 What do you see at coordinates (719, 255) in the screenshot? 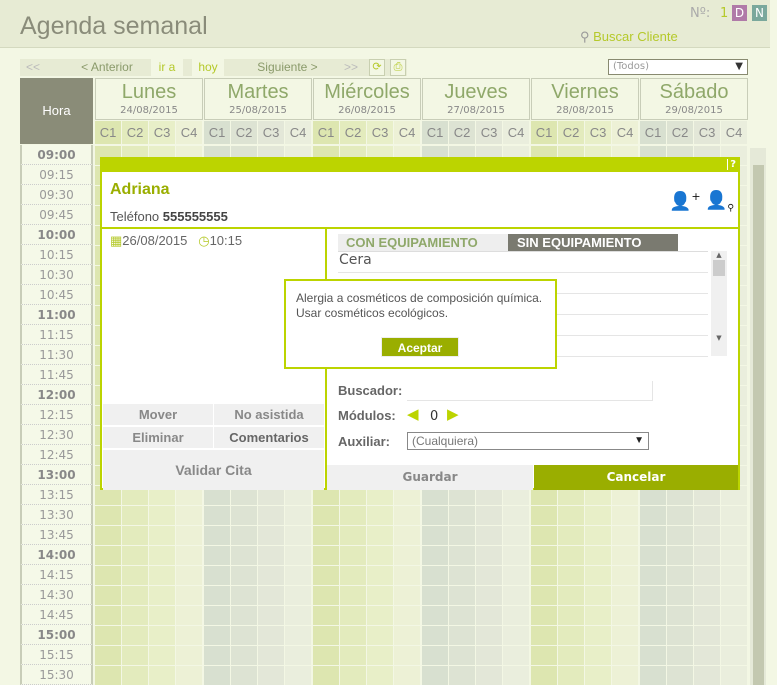
I see `arrow-up-icon: ▲` at bounding box center [719, 255].